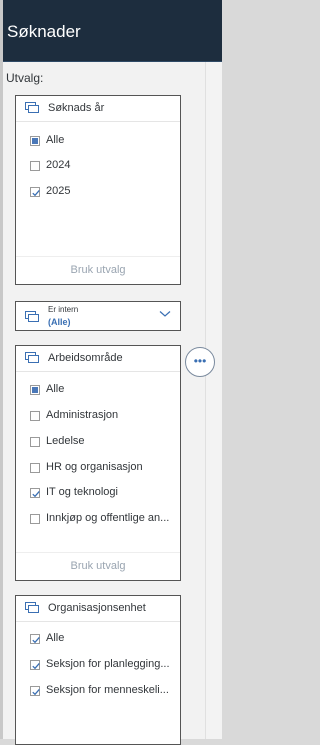 The height and width of the screenshot is (745, 320). I want to click on filter-card-title: Organisasjonsenhet, so click(97, 608).